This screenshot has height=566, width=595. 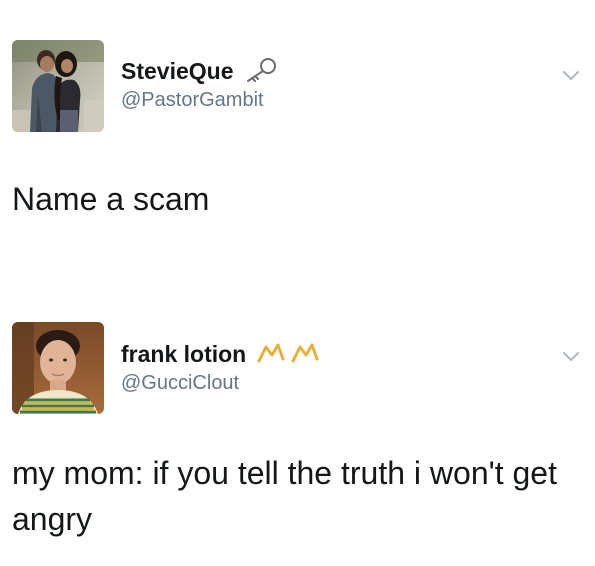 I want to click on user-handle: @PastorGambit, so click(x=192, y=100).